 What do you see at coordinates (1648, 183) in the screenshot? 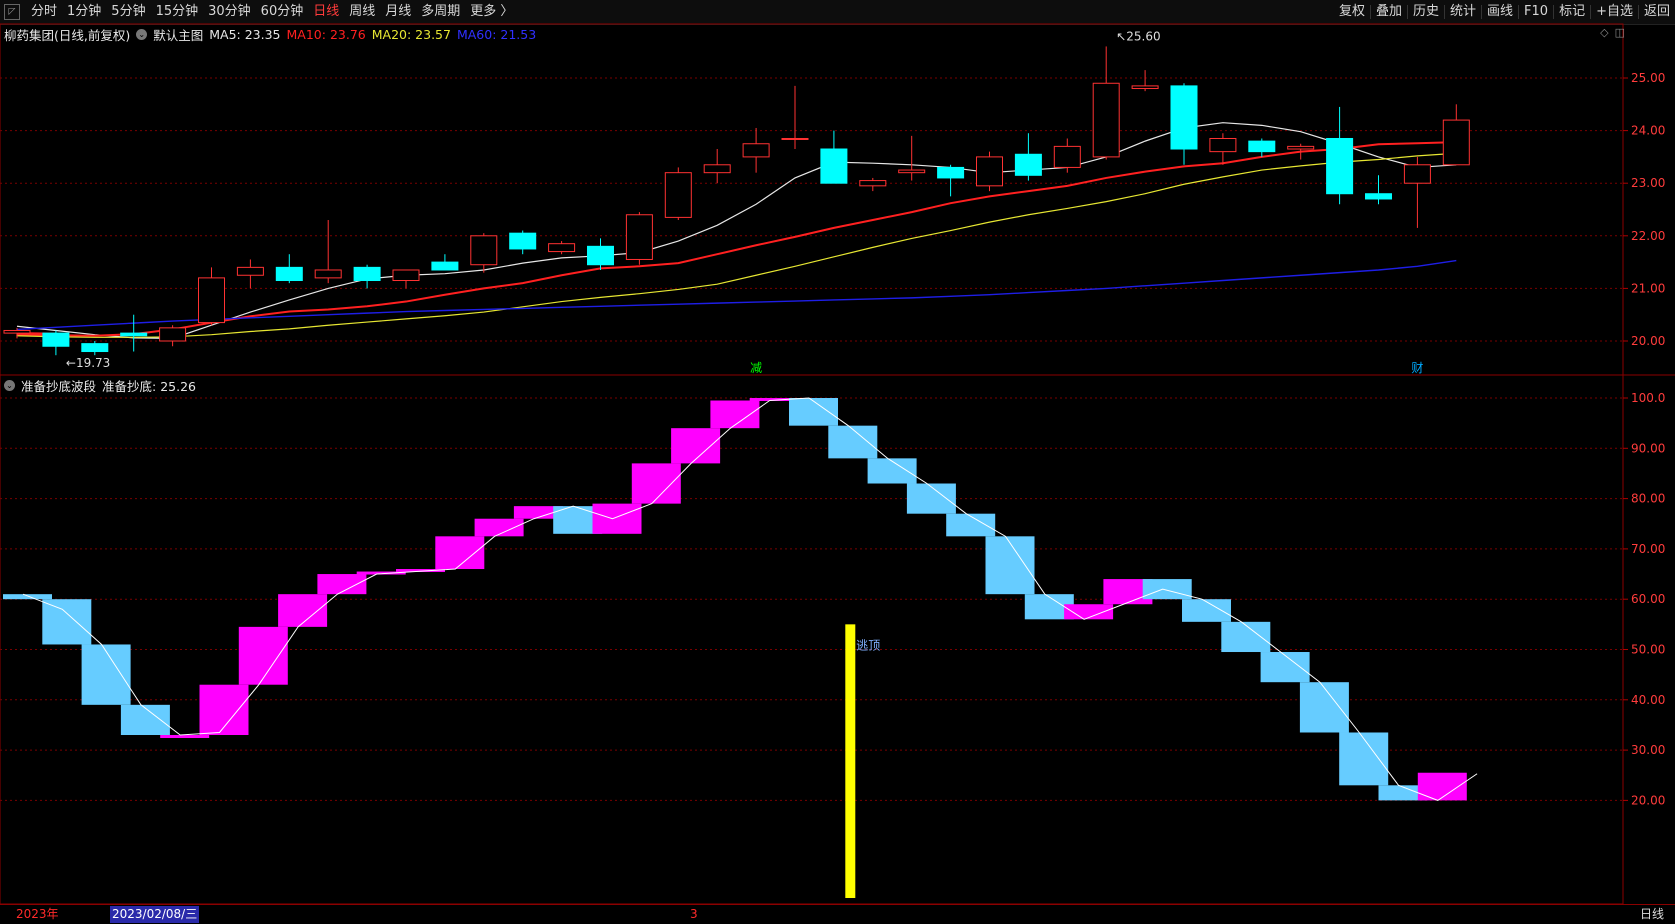
I see `price-tick-label: 23.00` at bounding box center [1648, 183].